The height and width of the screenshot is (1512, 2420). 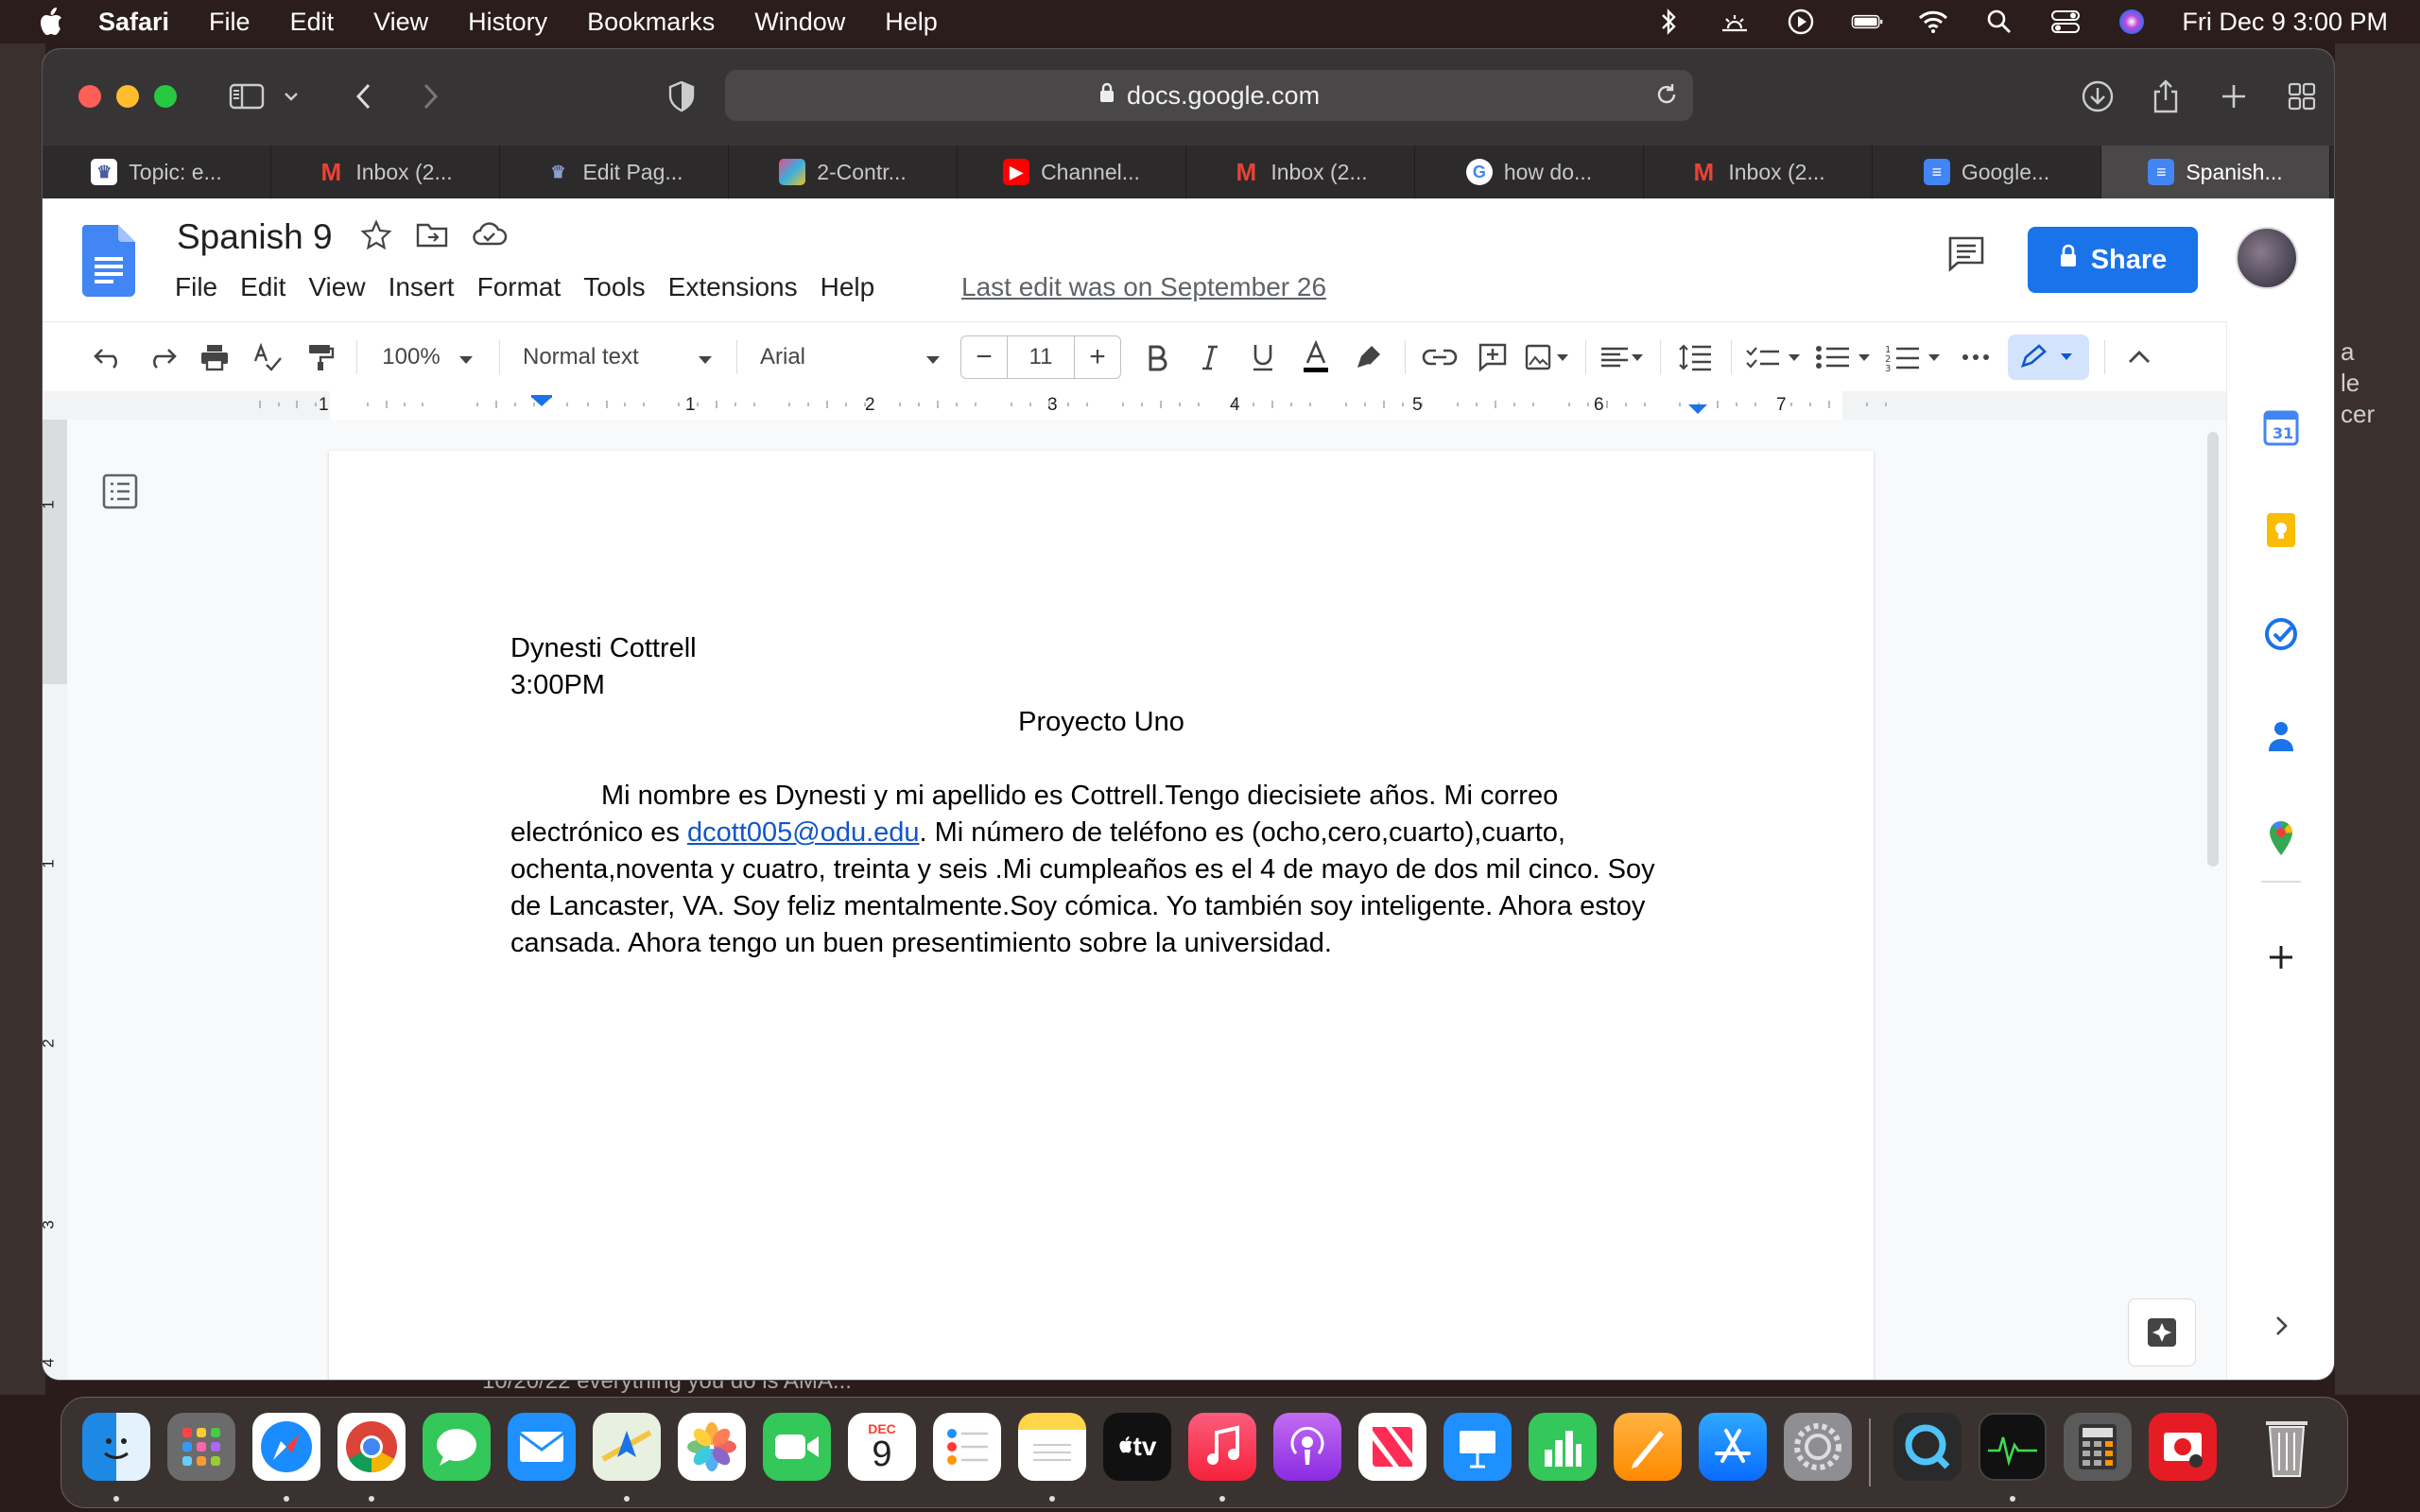 I want to click on reload-icon, so click(x=1666, y=97).